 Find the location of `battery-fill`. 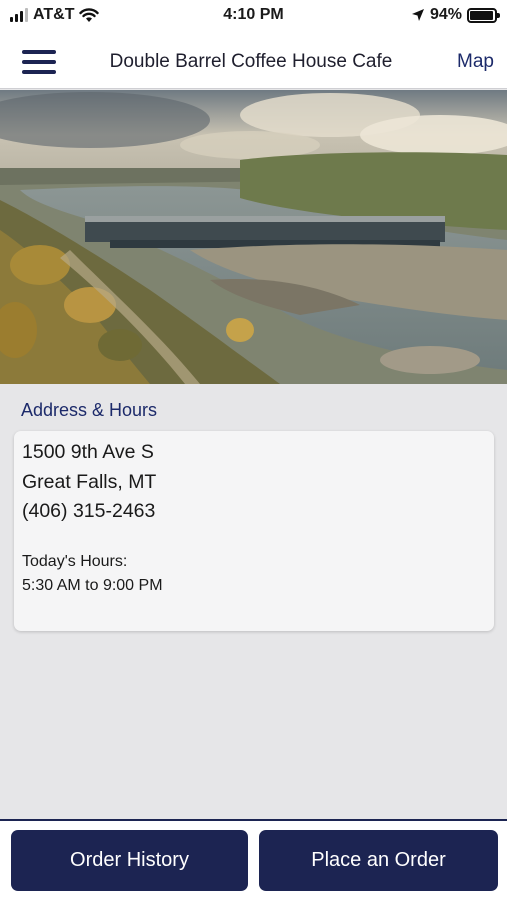

battery-fill is located at coordinates (481, 15).